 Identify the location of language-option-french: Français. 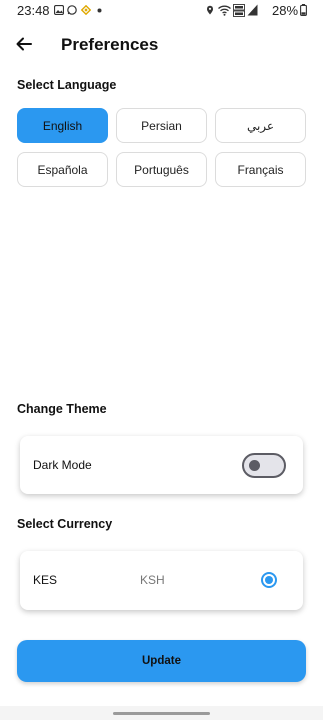
(260, 169).